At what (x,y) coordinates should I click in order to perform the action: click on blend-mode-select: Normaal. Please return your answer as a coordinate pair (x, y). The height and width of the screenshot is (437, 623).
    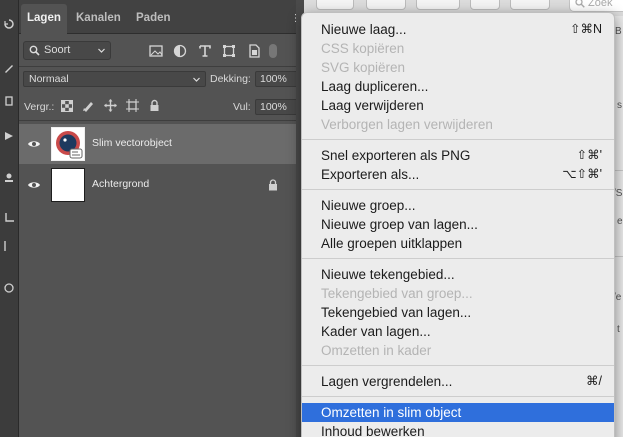
    Looking at the image, I should click on (114, 79).